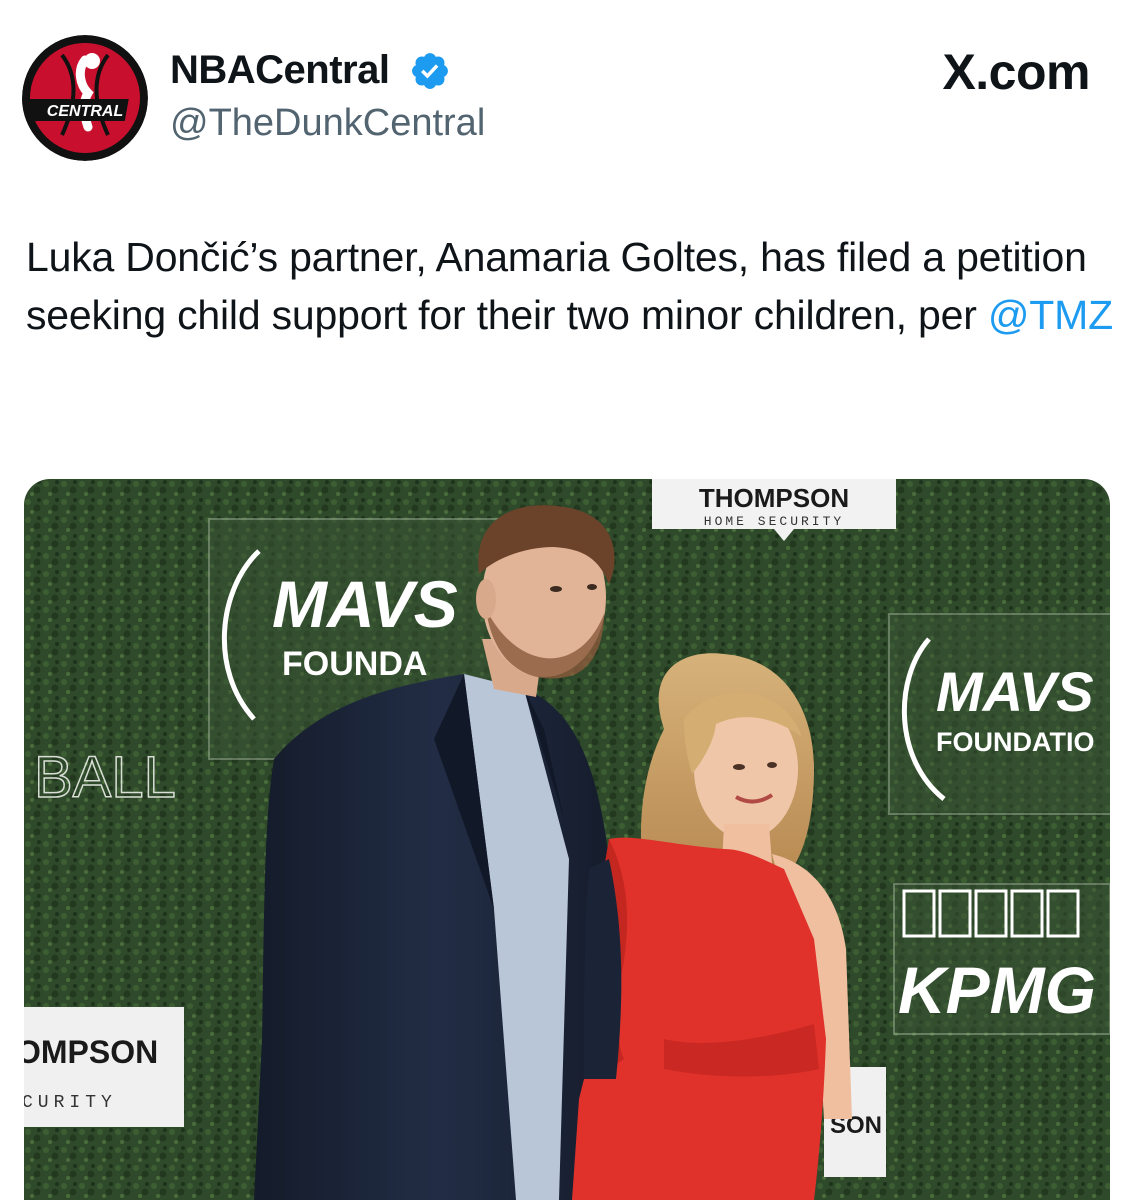  Describe the element at coordinates (997, 990) in the screenshot. I see `kpmg-text: KPMG` at that location.